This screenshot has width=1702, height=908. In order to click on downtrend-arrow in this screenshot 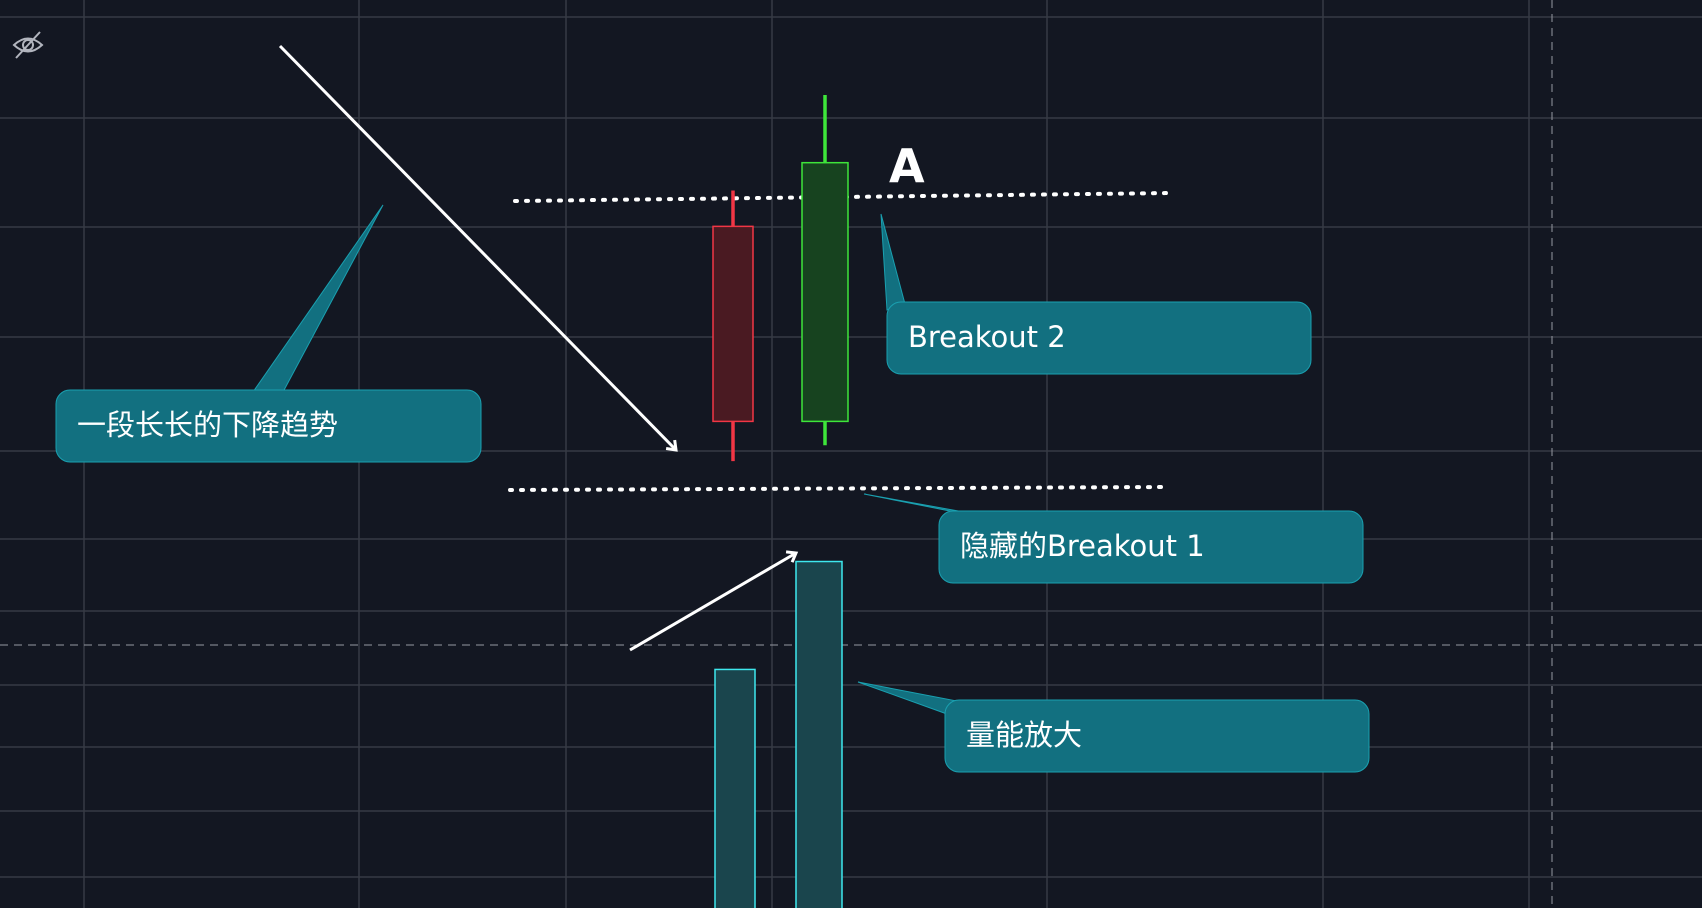, I will do `click(478, 248)`.